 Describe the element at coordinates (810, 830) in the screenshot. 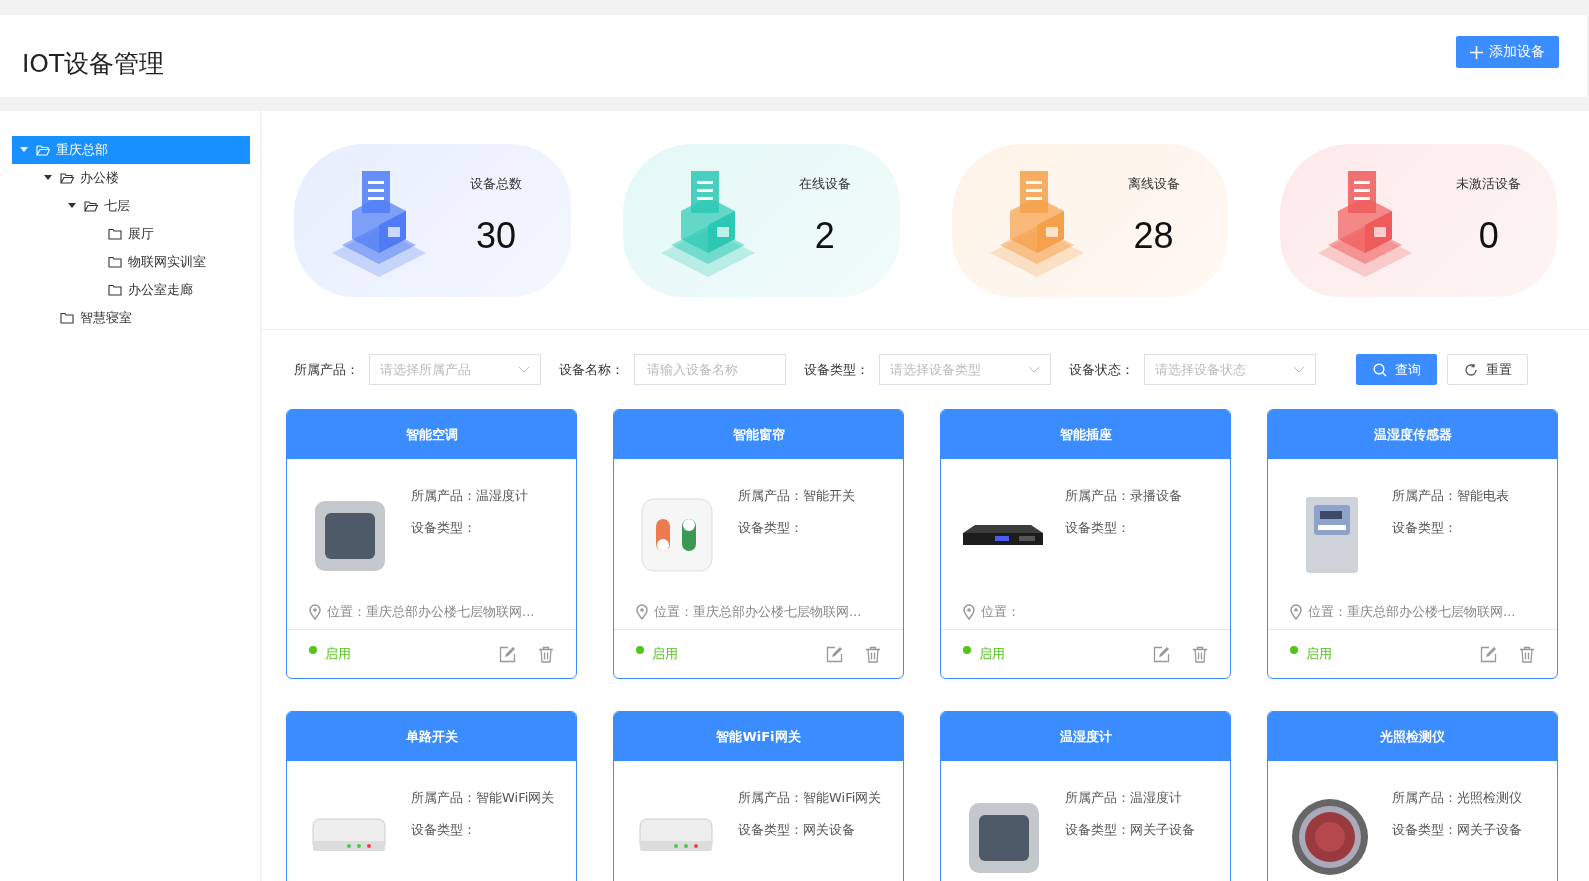

I see `device-field: 设备类型：网关设备` at that location.